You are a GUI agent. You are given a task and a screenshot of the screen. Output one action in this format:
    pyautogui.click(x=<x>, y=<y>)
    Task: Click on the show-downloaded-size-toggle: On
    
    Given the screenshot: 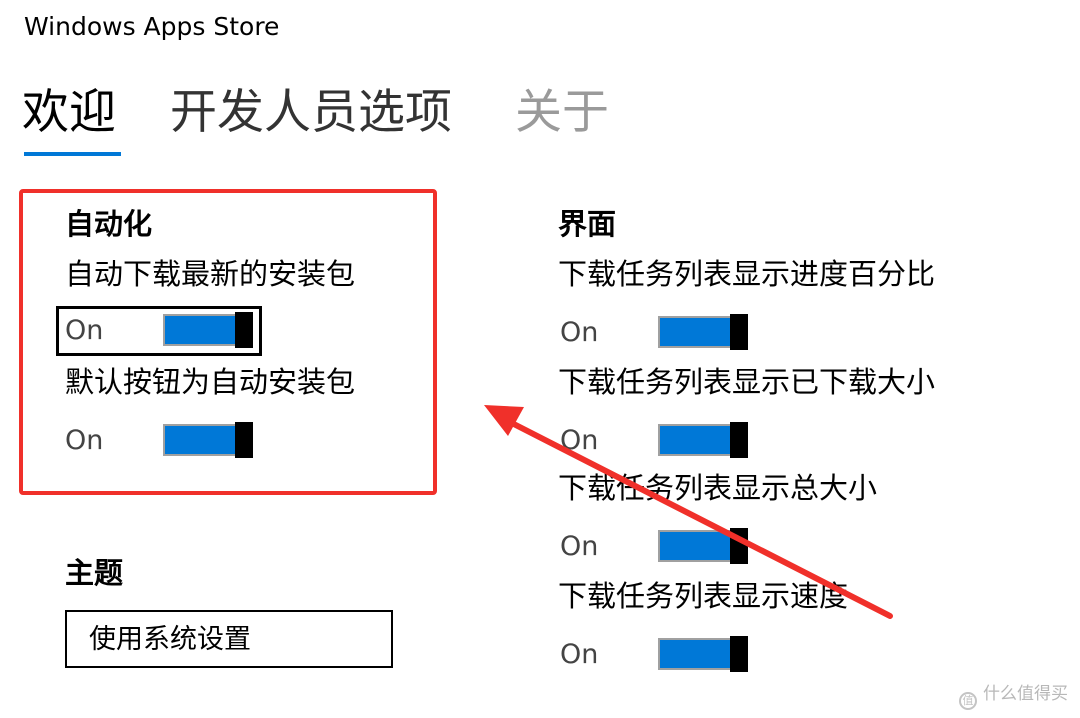 What is the action you would take?
    pyautogui.click(x=654, y=441)
    